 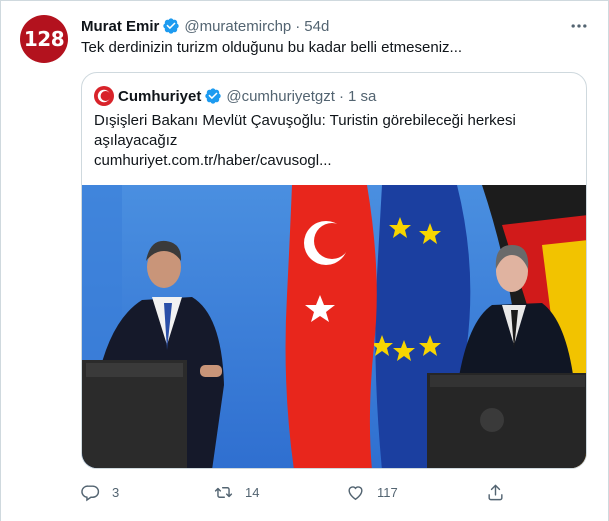 I want to click on quoted-handle: @cumhuriyetgzt, so click(x=280, y=96).